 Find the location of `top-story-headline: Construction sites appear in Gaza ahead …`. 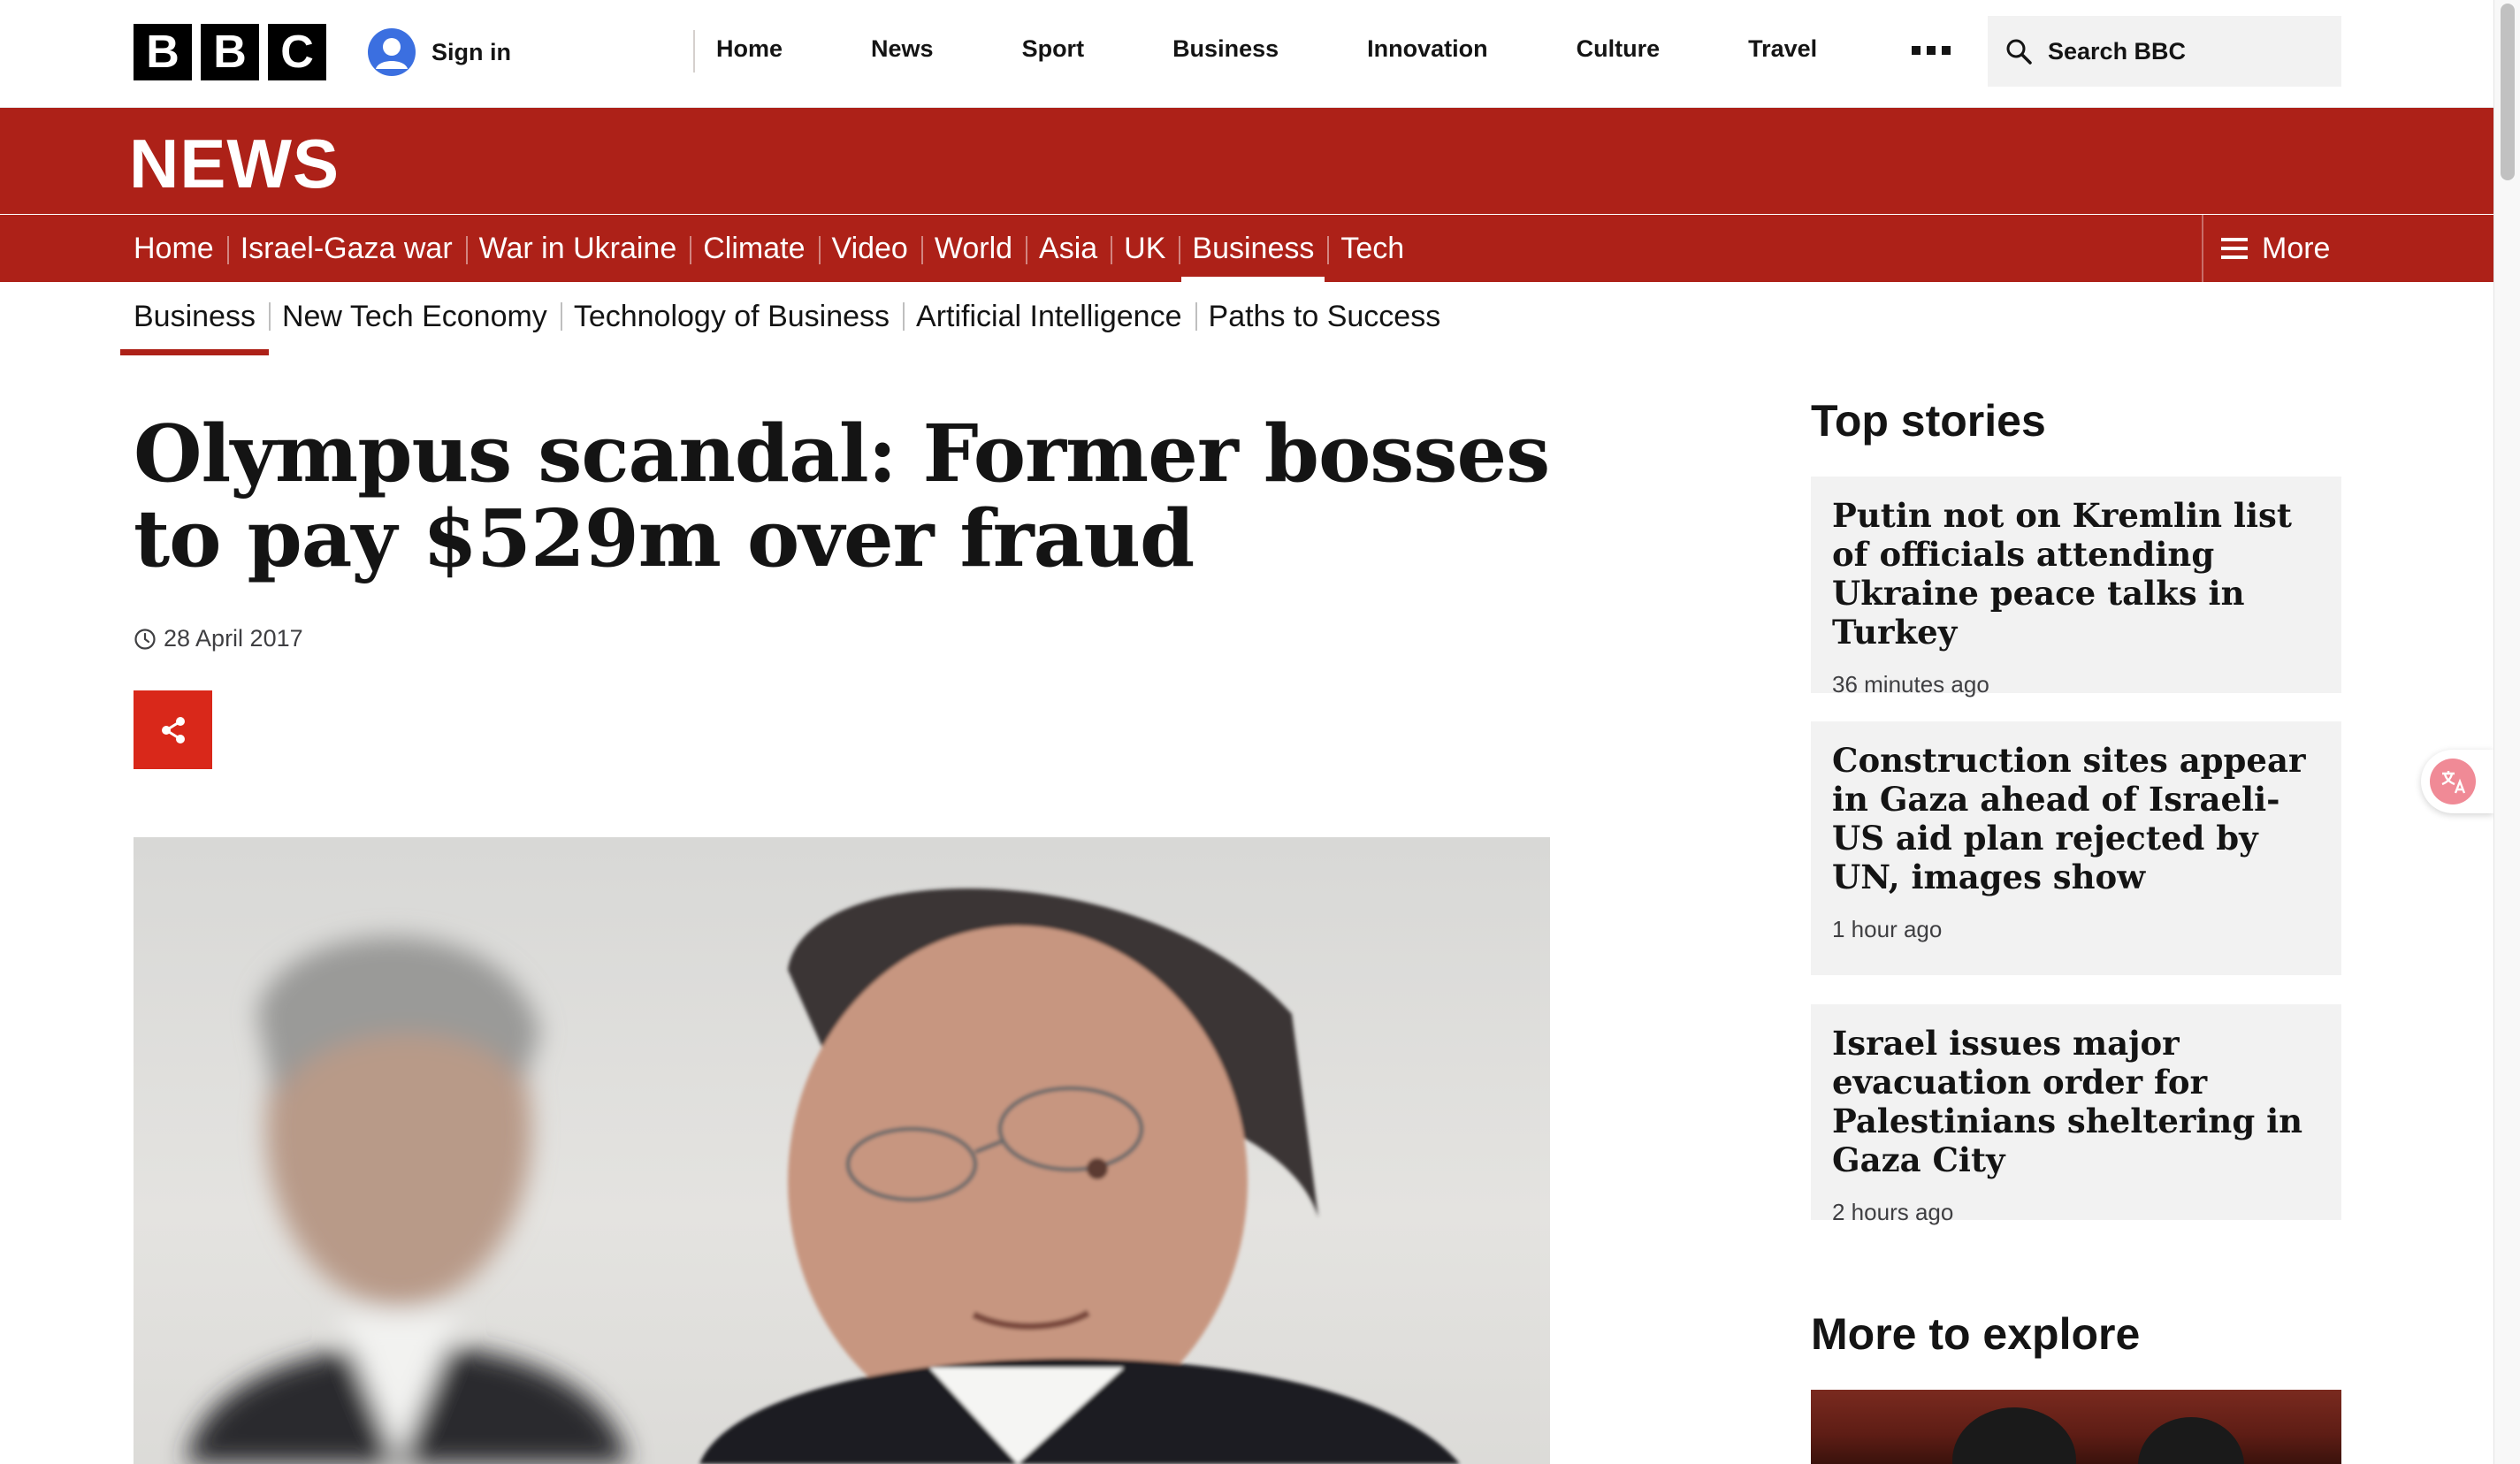

top-story-headline: Construction sites appear in Gaza ahead … is located at coordinates (2076, 818).